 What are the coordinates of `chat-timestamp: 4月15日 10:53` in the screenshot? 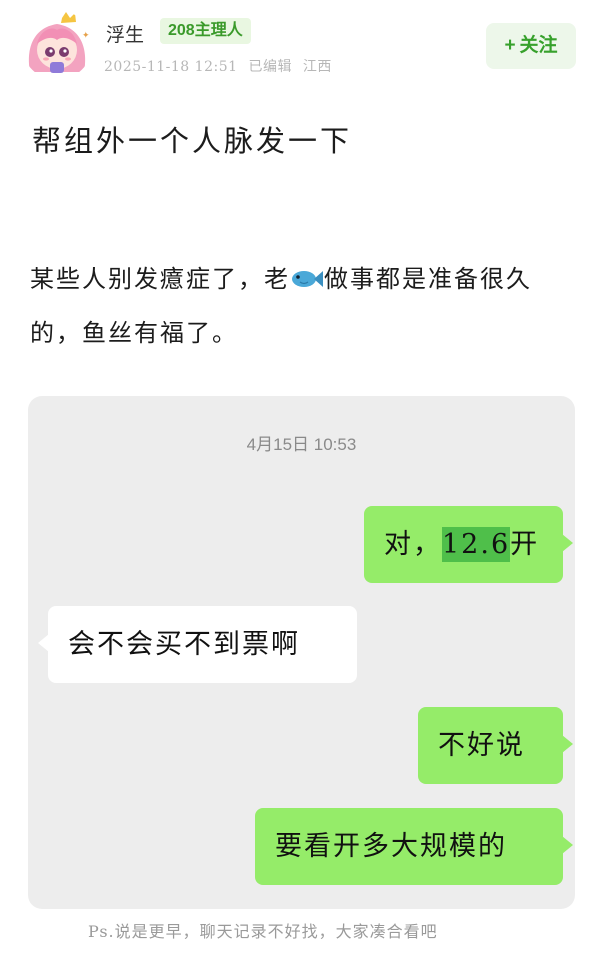 It's located at (301, 444).